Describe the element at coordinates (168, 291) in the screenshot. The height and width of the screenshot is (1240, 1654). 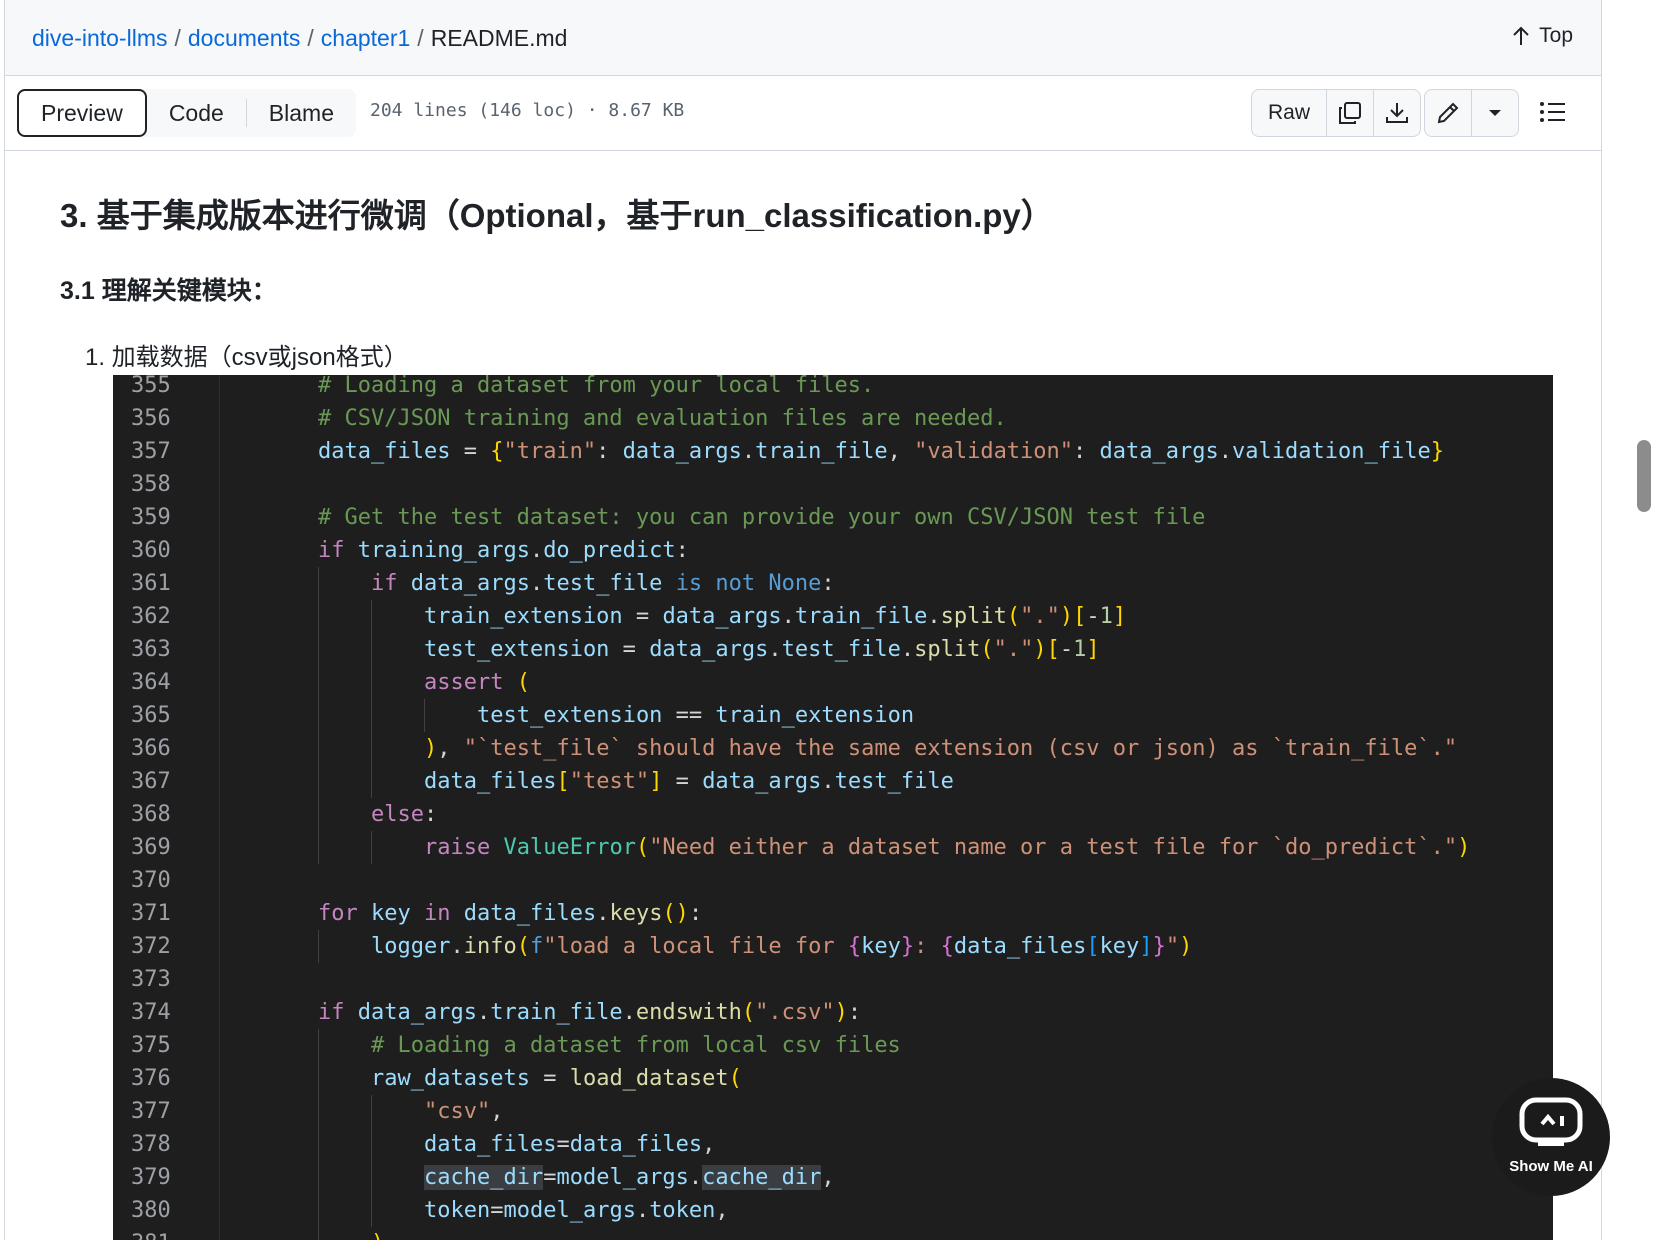
I see `subsection-heading: 3.1 理解关键模块：` at that location.